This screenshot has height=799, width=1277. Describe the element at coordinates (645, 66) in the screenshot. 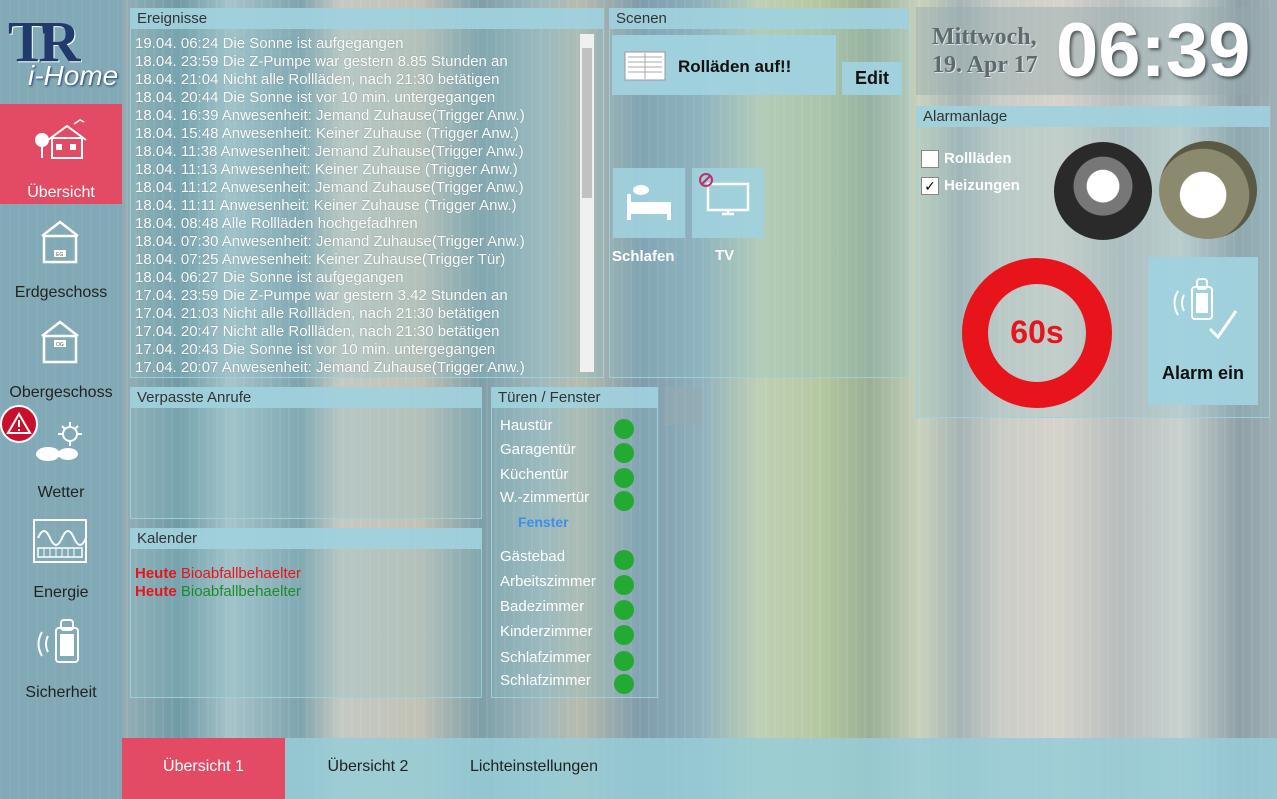

I see `shutter-icon` at that location.